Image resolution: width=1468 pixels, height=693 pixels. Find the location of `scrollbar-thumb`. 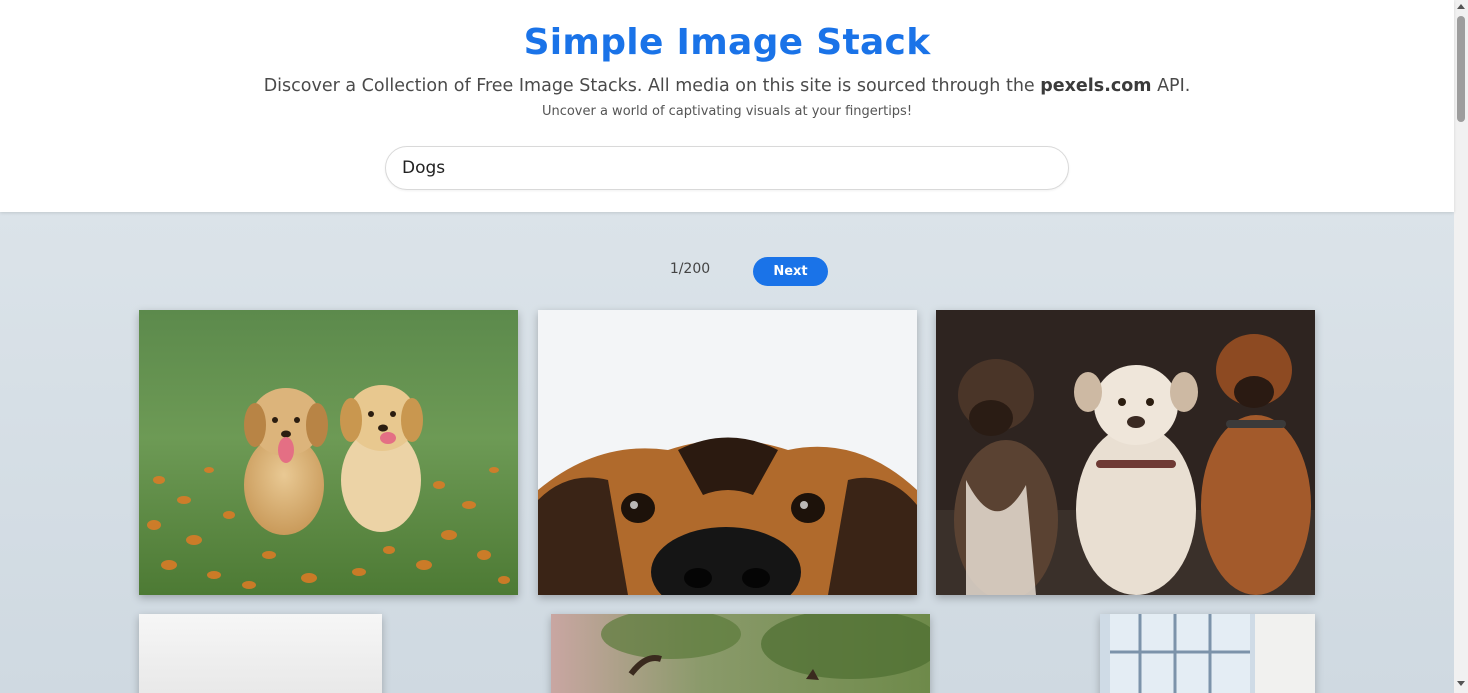

scrollbar-thumb is located at coordinates (1461, 69).